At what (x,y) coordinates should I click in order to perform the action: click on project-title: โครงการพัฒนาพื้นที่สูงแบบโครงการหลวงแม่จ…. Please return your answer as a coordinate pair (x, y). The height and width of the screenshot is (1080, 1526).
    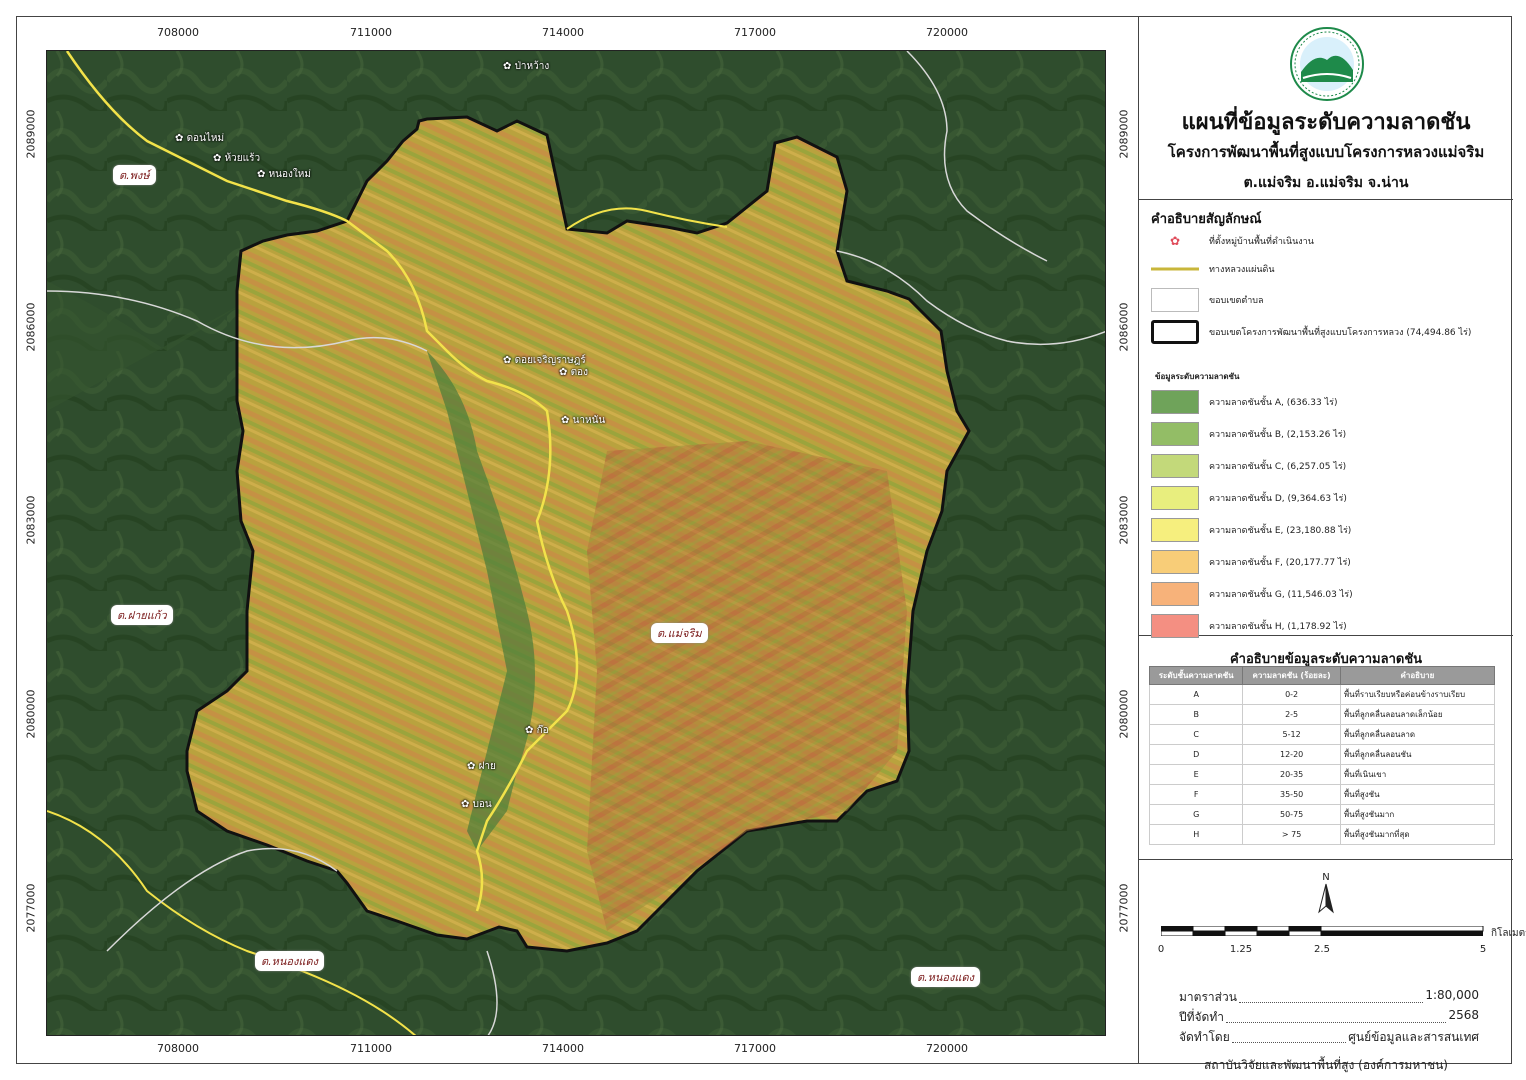
    Looking at the image, I should click on (1326, 152).